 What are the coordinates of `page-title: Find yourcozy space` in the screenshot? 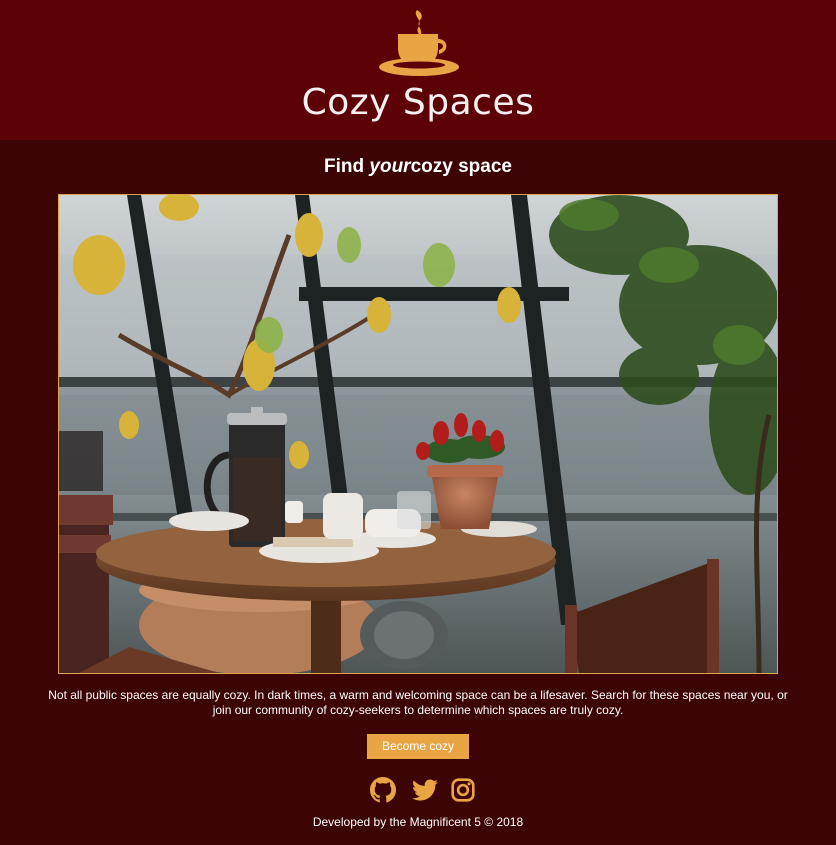 It's located at (418, 167).